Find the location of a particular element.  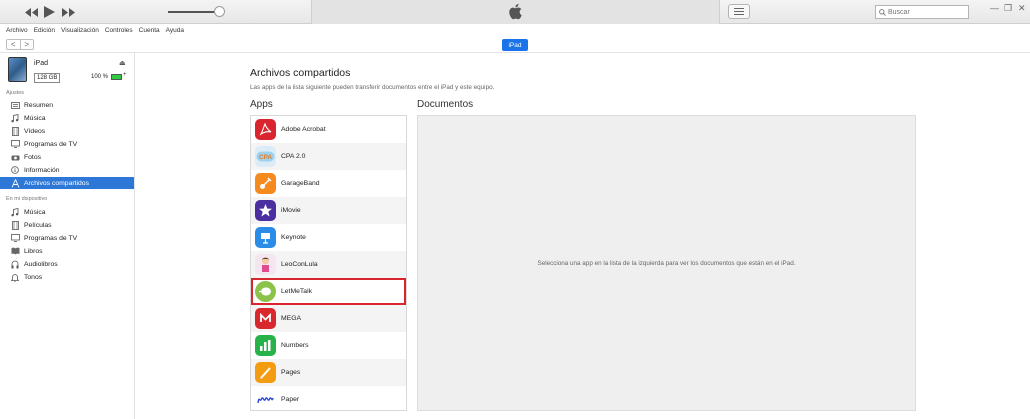

app-row-adobe-acrobat: Adobe Acrobat is located at coordinates (328, 129).